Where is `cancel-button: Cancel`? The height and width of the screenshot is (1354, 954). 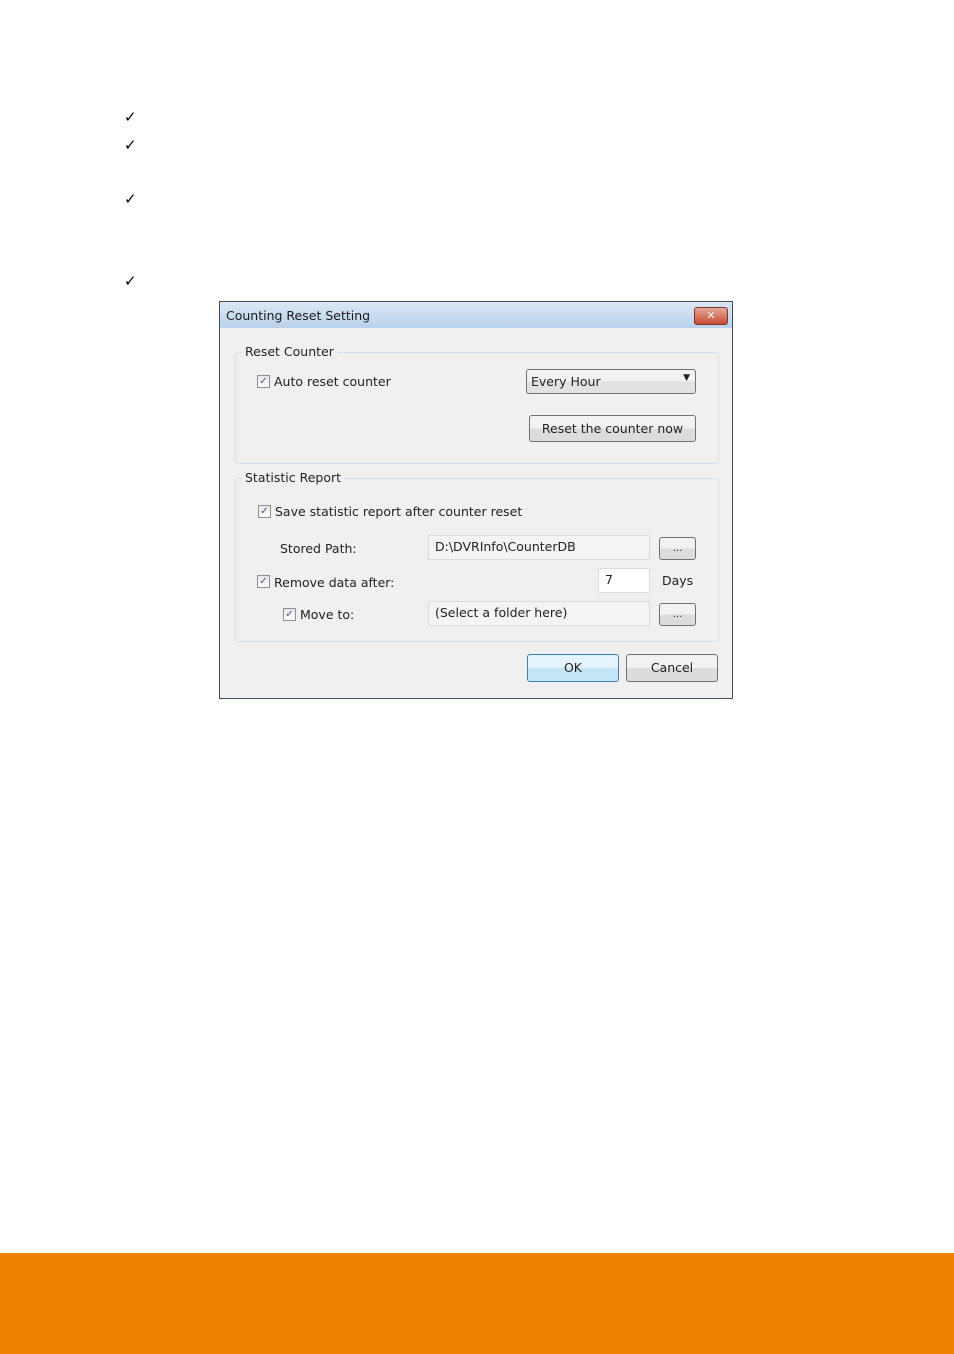
cancel-button: Cancel is located at coordinates (672, 668).